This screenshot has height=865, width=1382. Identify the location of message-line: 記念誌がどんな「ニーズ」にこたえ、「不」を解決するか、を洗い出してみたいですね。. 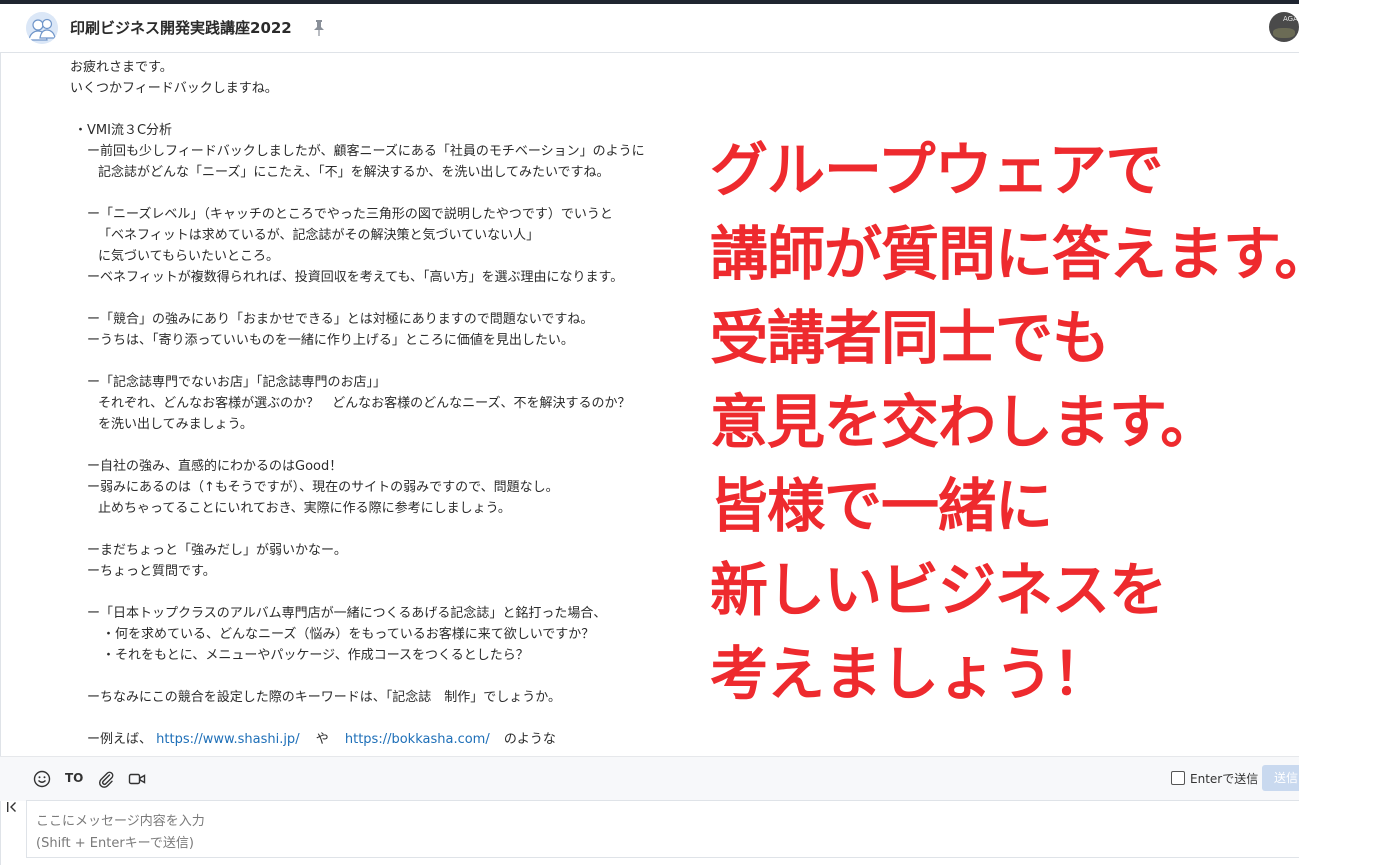
(354, 172).